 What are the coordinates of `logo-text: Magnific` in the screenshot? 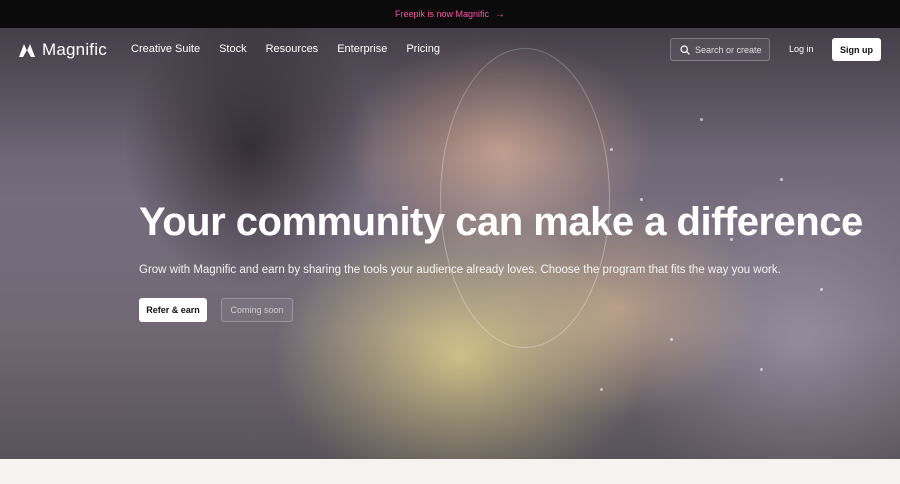 It's located at (74, 49).